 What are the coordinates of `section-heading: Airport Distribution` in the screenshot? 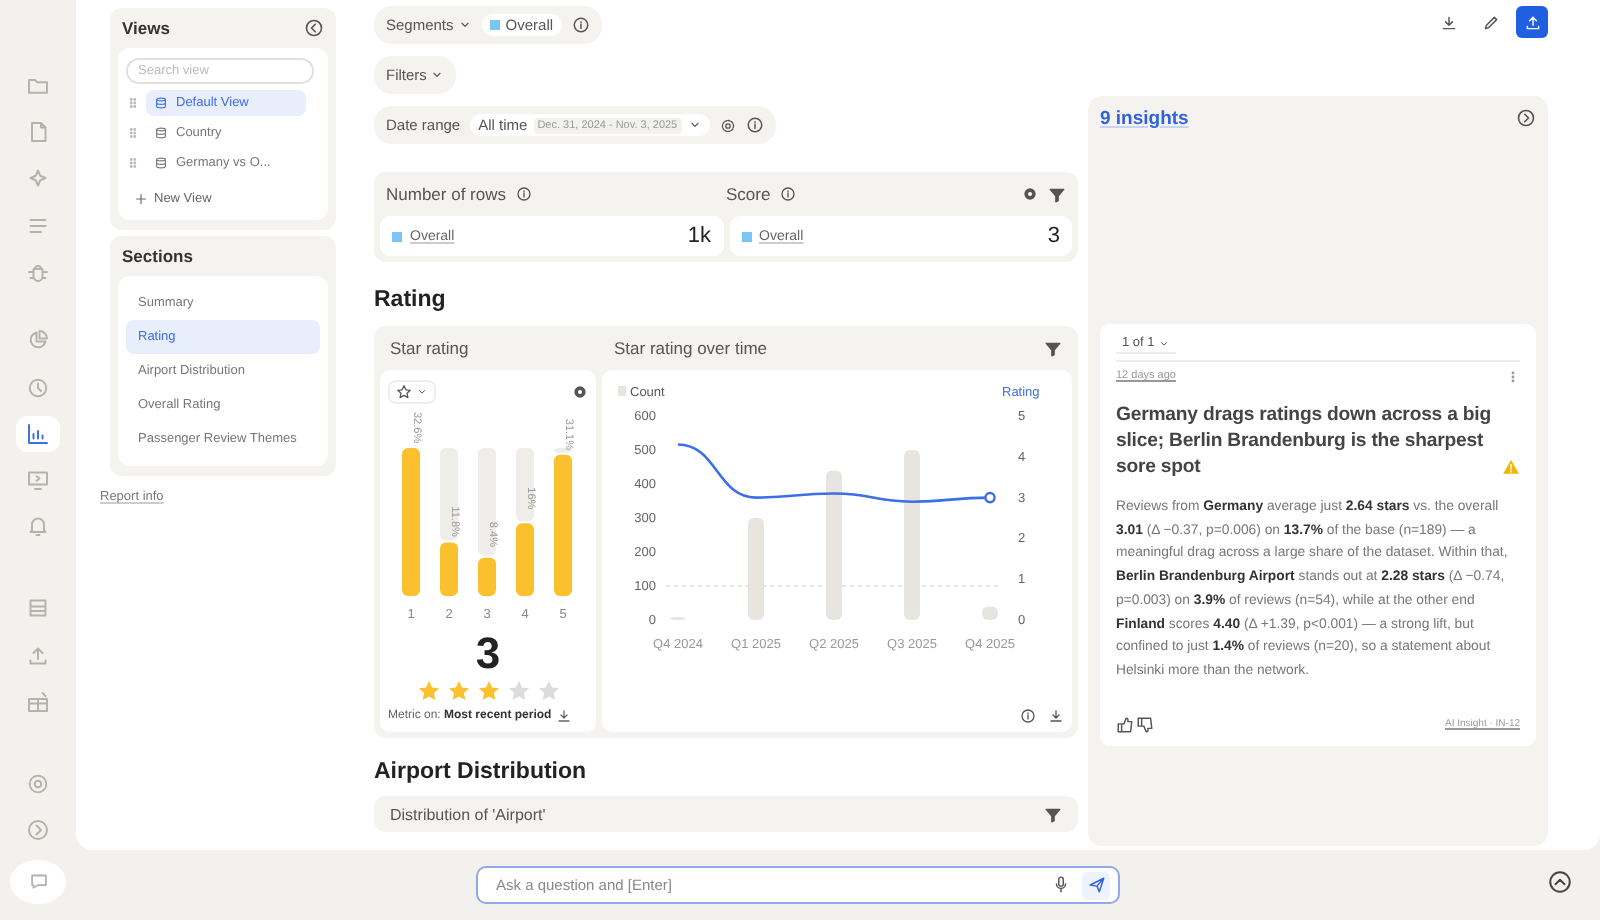 It's located at (481, 772).